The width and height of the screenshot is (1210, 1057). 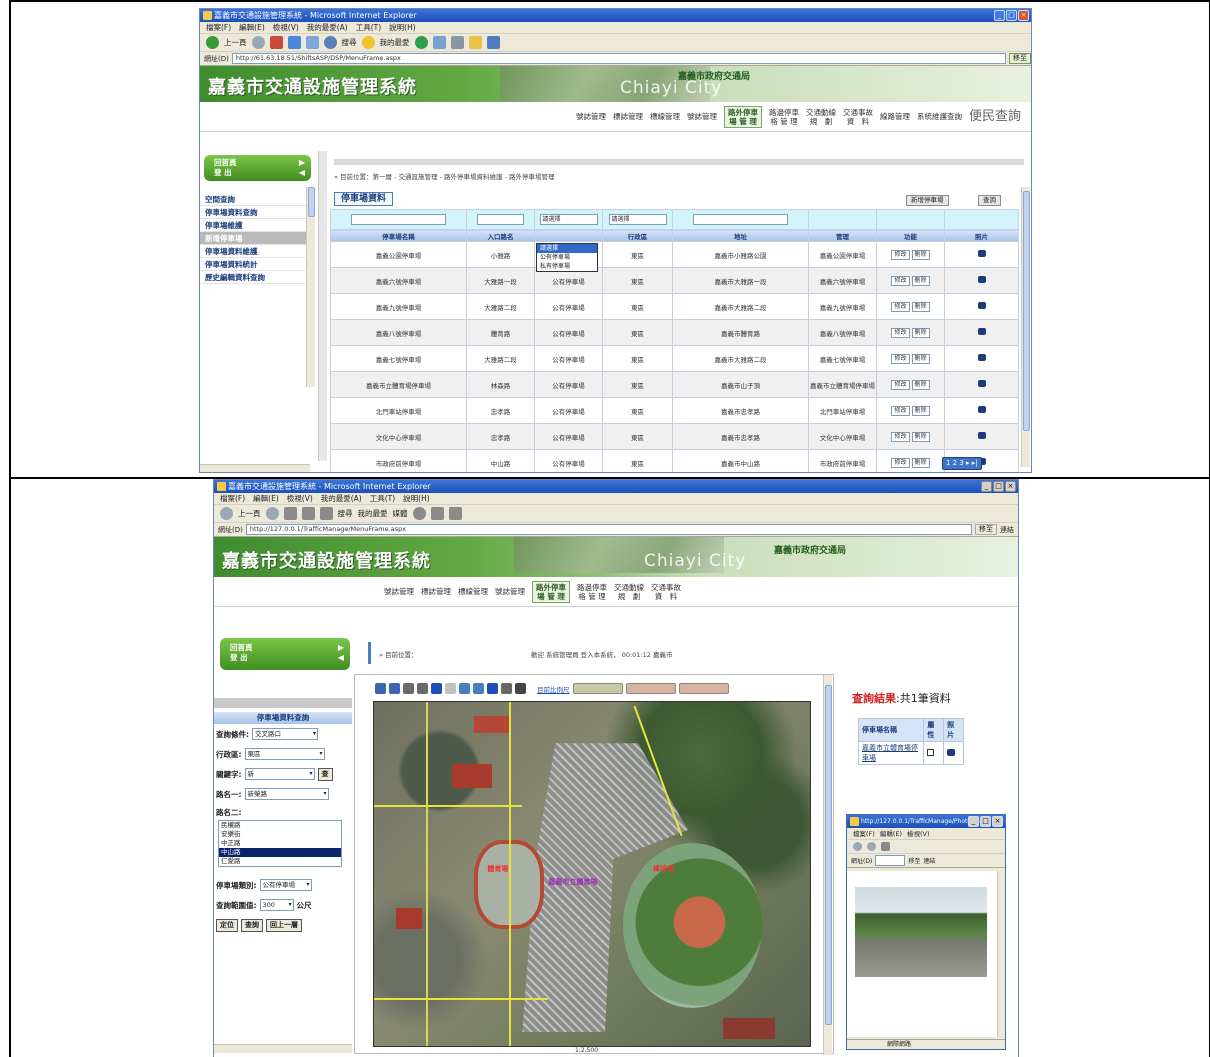 What do you see at coordinates (345, 513) in the screenshot?
I see `search-label: 搜尋` at bounding box center [345, 513].